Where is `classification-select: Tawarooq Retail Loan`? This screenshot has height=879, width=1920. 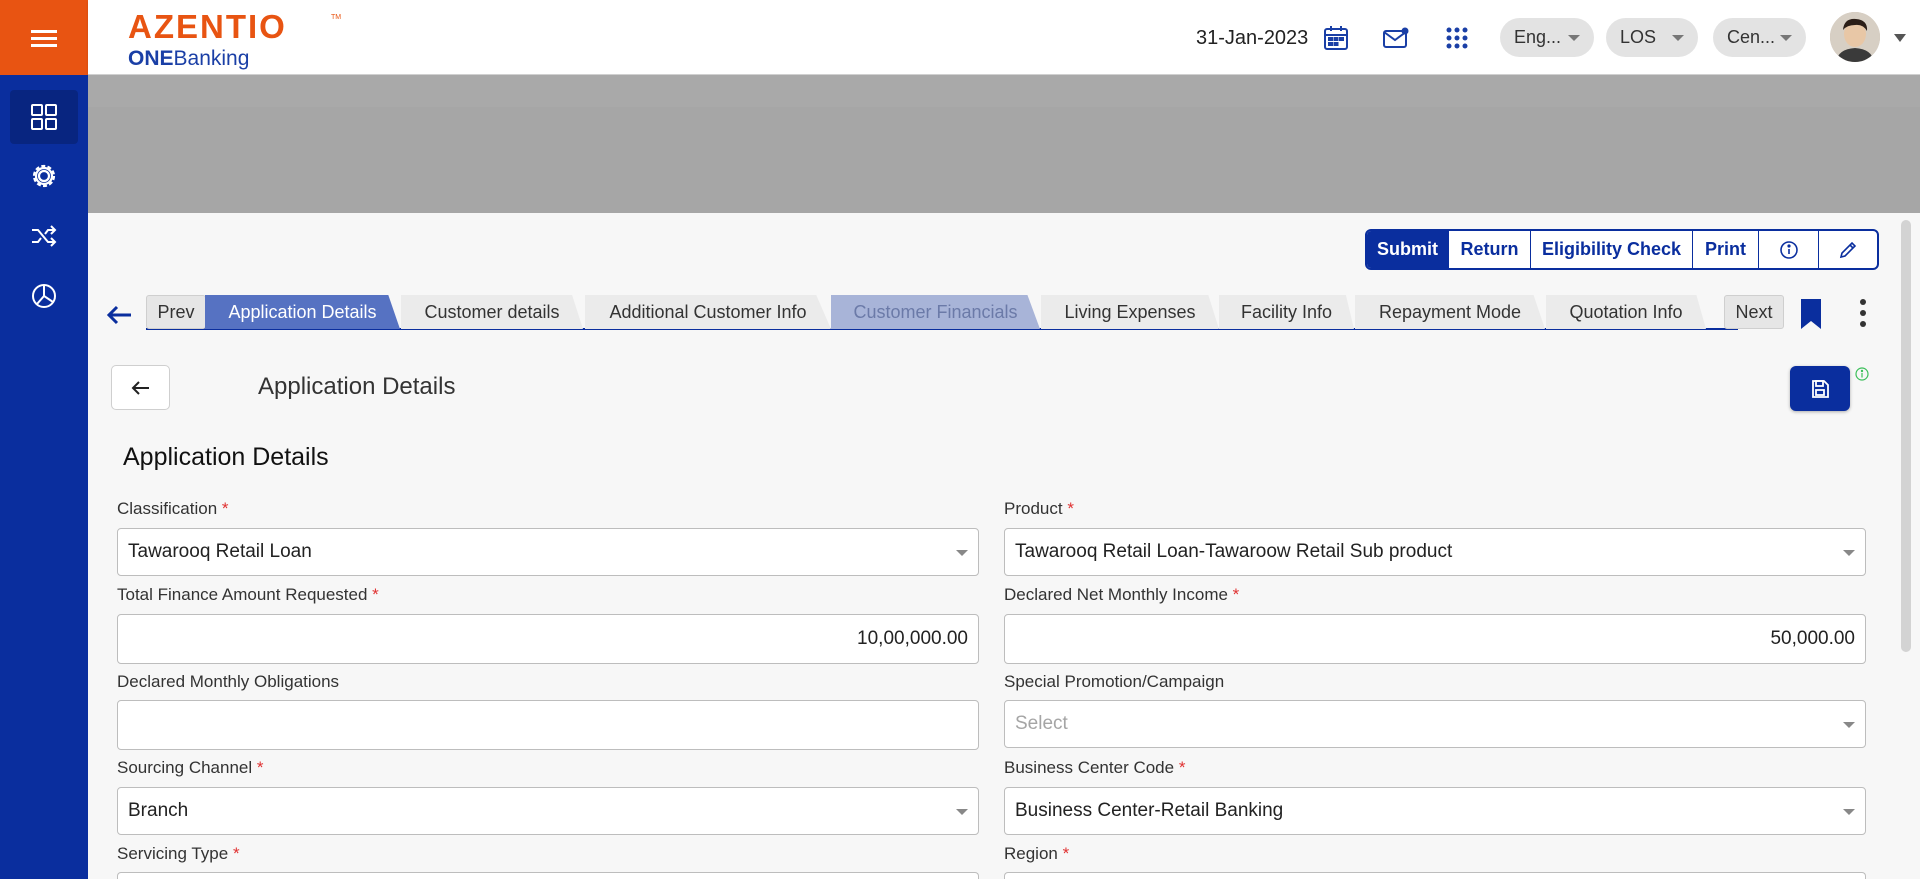 classification-select: Tawarooq Retail Loan is located at coordinates (548, 552).